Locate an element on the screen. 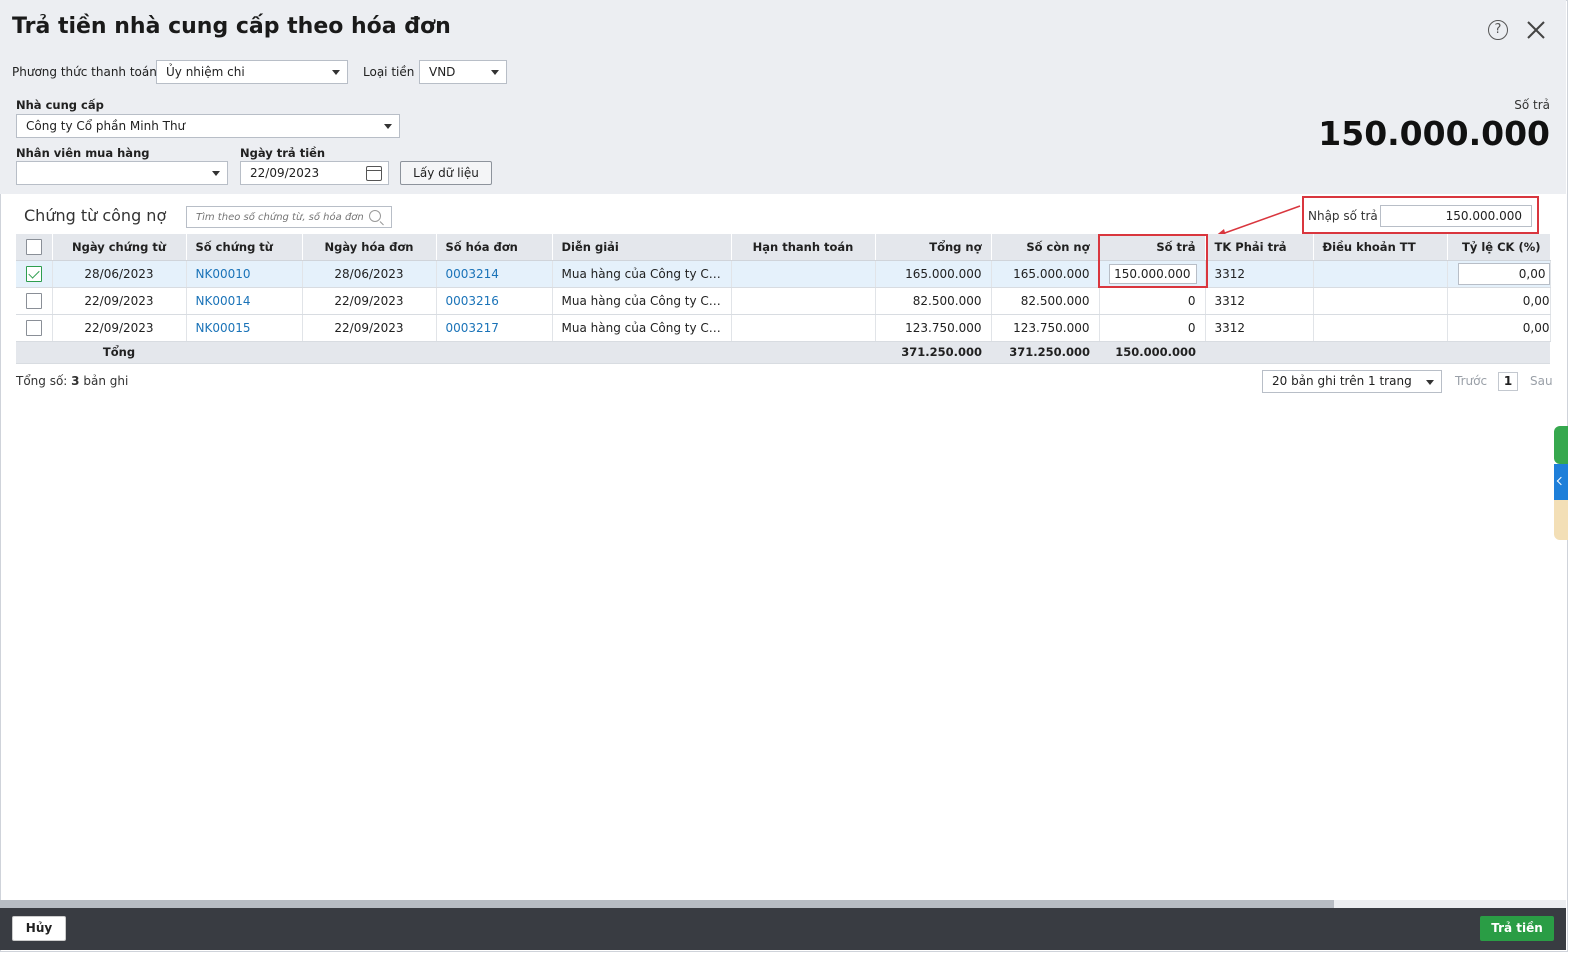 The image size is (1576, 956). supplier-select: Công ty Cổ phần Minh Thư is located at coordinates (208, 126).